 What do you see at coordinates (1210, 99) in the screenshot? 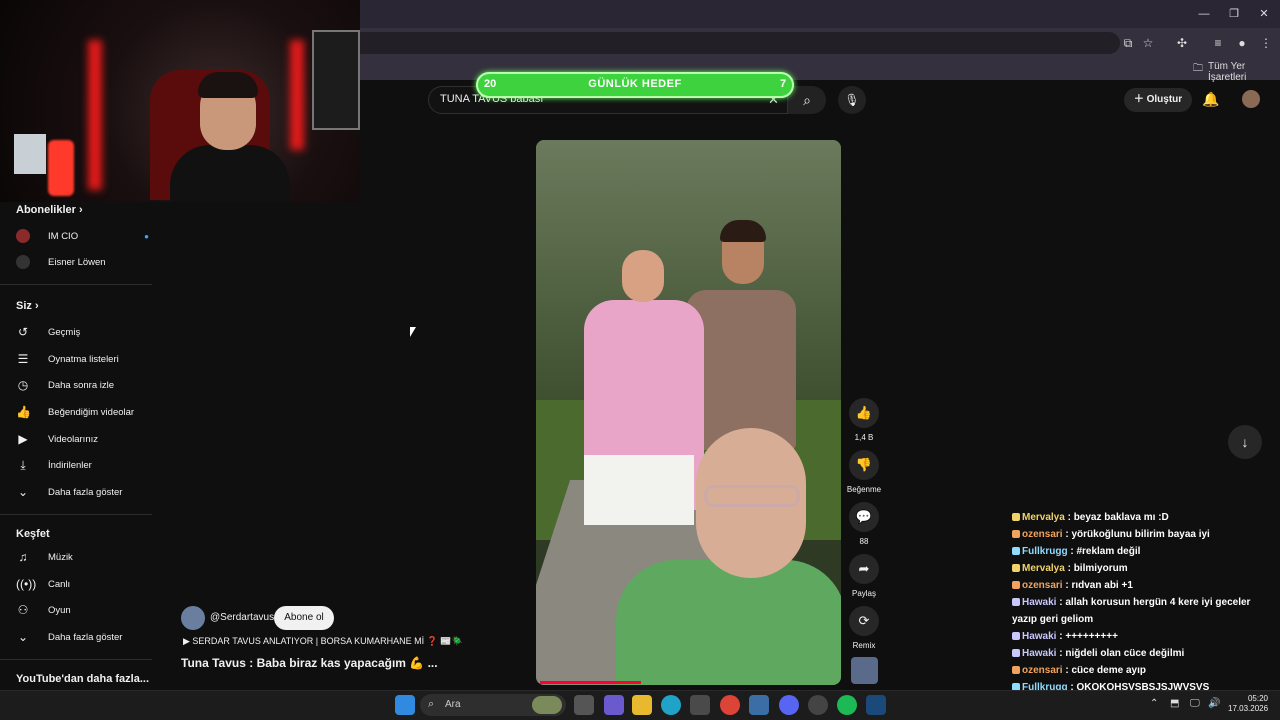
I see `notifications-bell-icon: 🔔` at bounding box center [1210, 99].